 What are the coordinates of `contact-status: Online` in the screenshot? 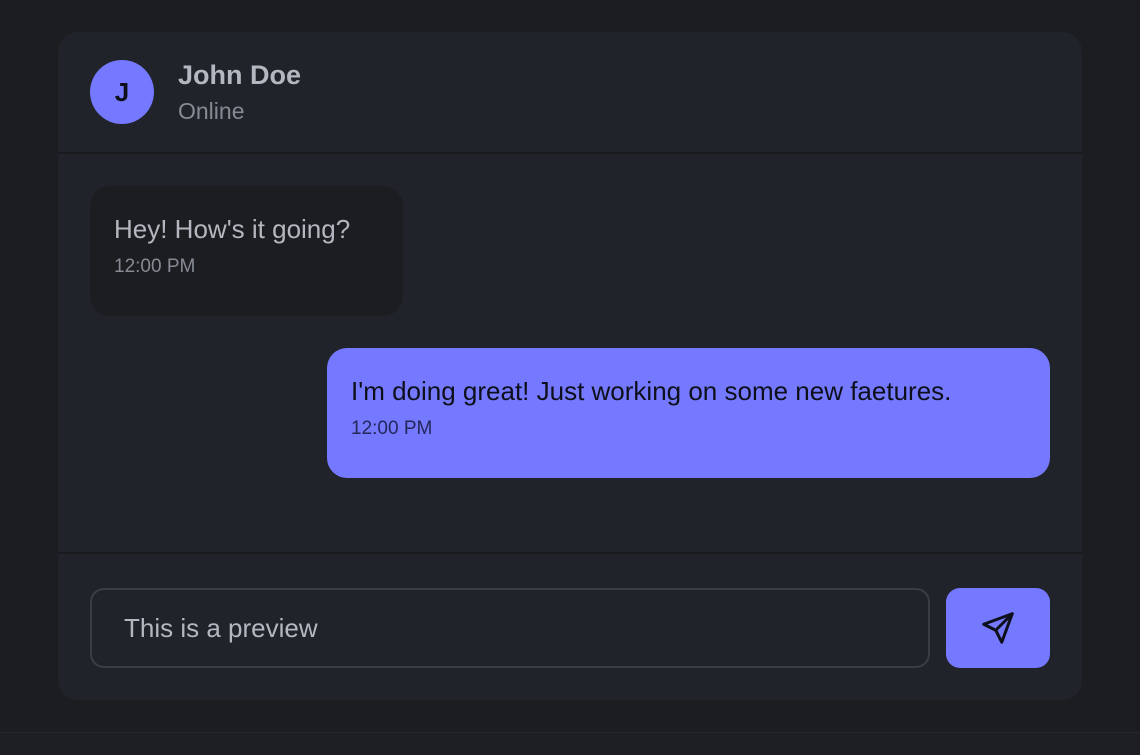 It's located at (211, 111).